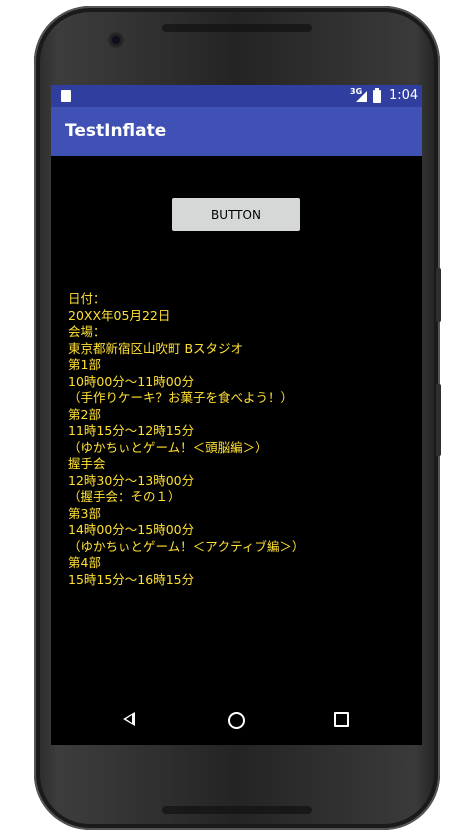  I want to click on battery-icon, so click(377, 95).